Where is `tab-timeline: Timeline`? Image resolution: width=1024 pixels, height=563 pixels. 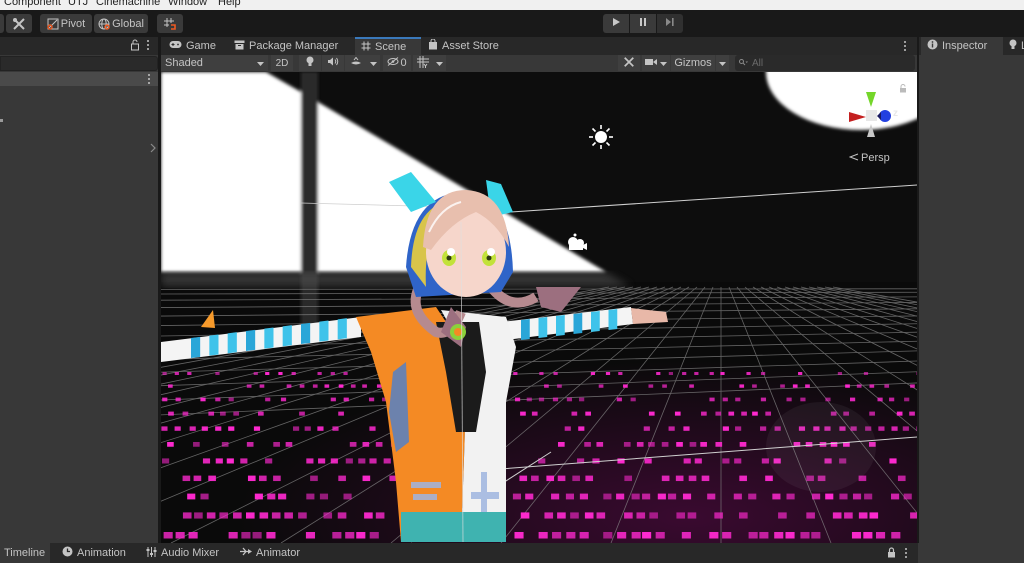
tab-timeline: Timeline is located at coordinates (25, 553).